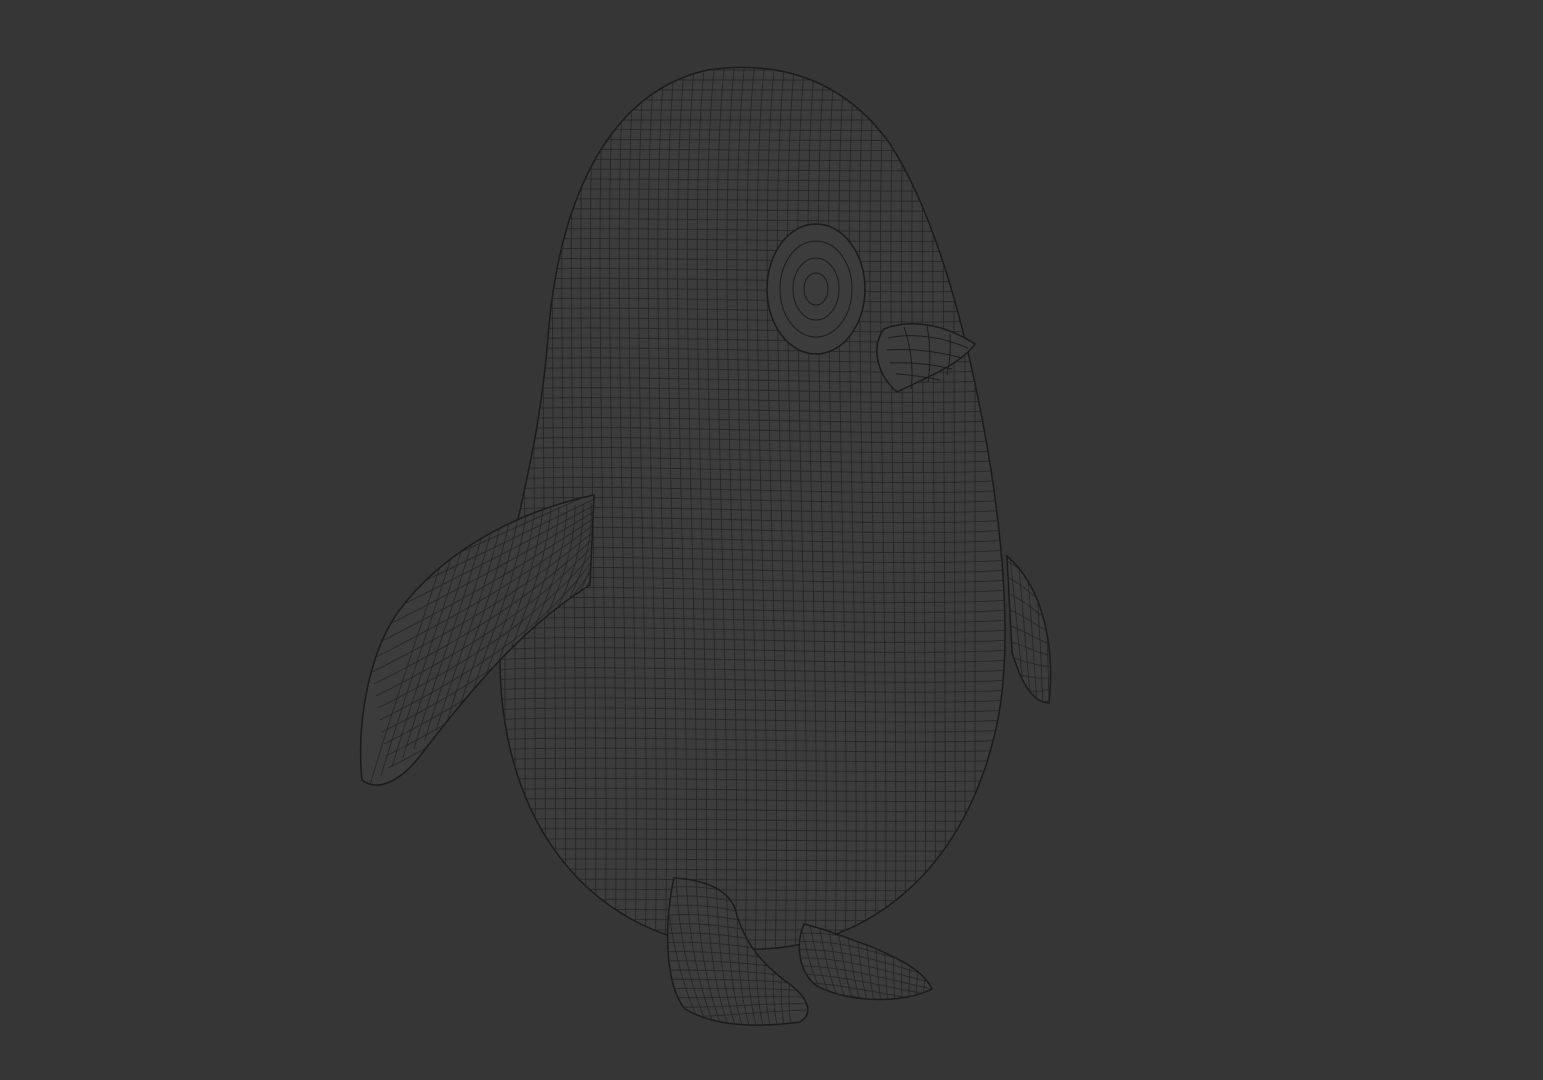  What do you see at coordinates (866, 967) in the screenshot?
I see `right-foot-mesh` at bounding box center [866, 967].